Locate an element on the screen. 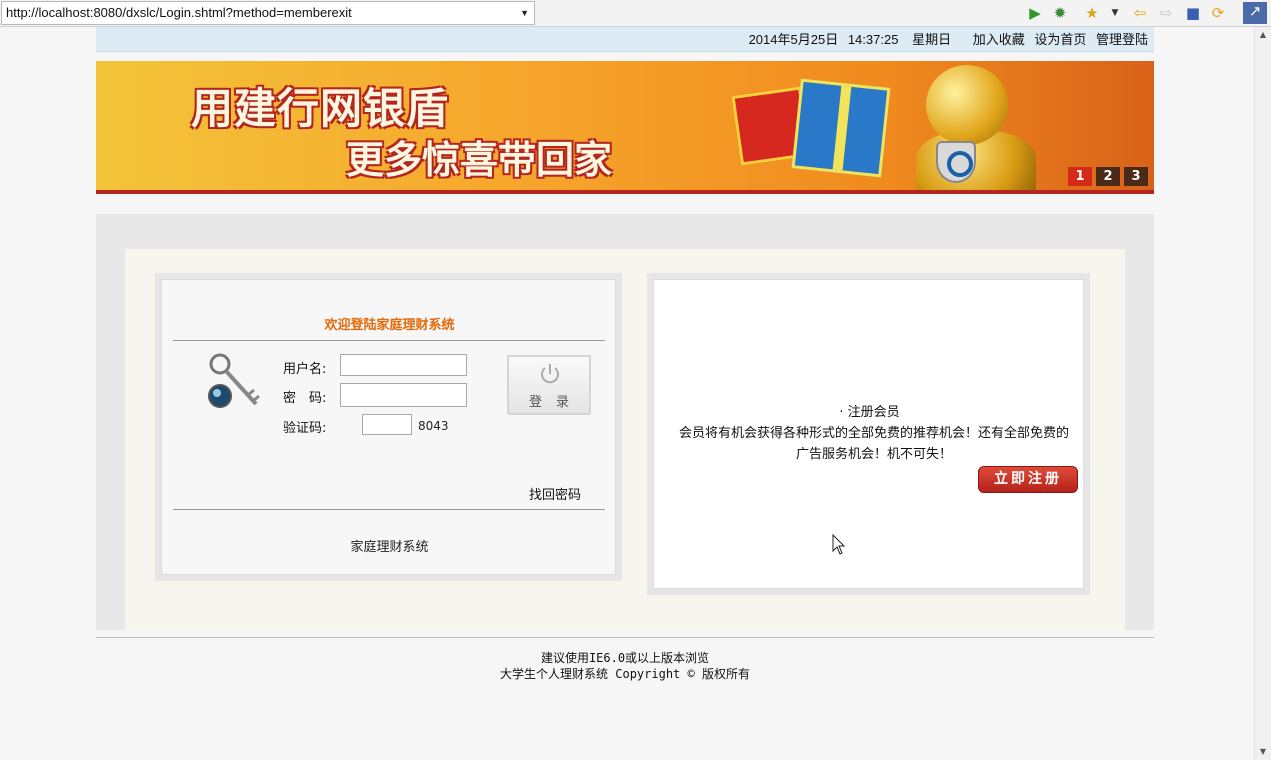  banner-subheadline: 更多惊喜带回家 is located at coordinates (479, 159).